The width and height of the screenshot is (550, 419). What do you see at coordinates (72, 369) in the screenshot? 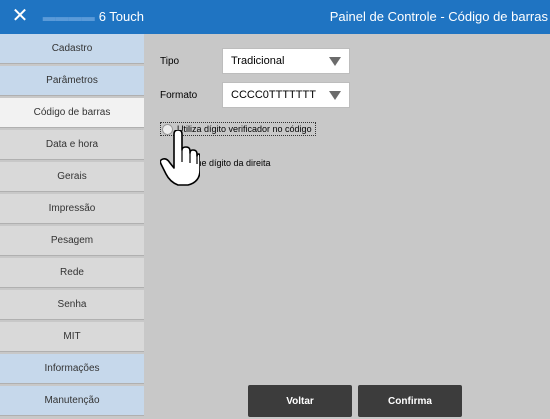
I see `sidebar-item-informacoes: Informações` at bounding box center [72, 369].